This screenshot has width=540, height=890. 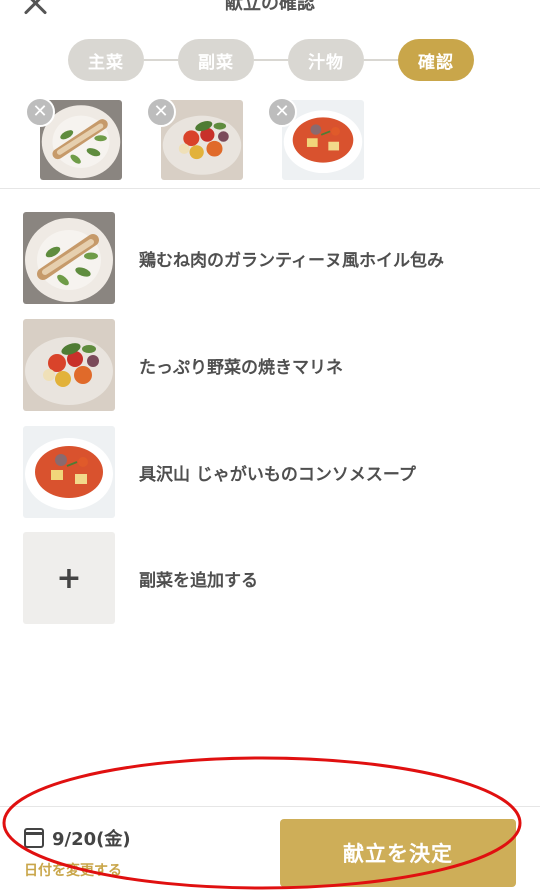 I want to click on calendar-icon, so click(x=34, y=838).